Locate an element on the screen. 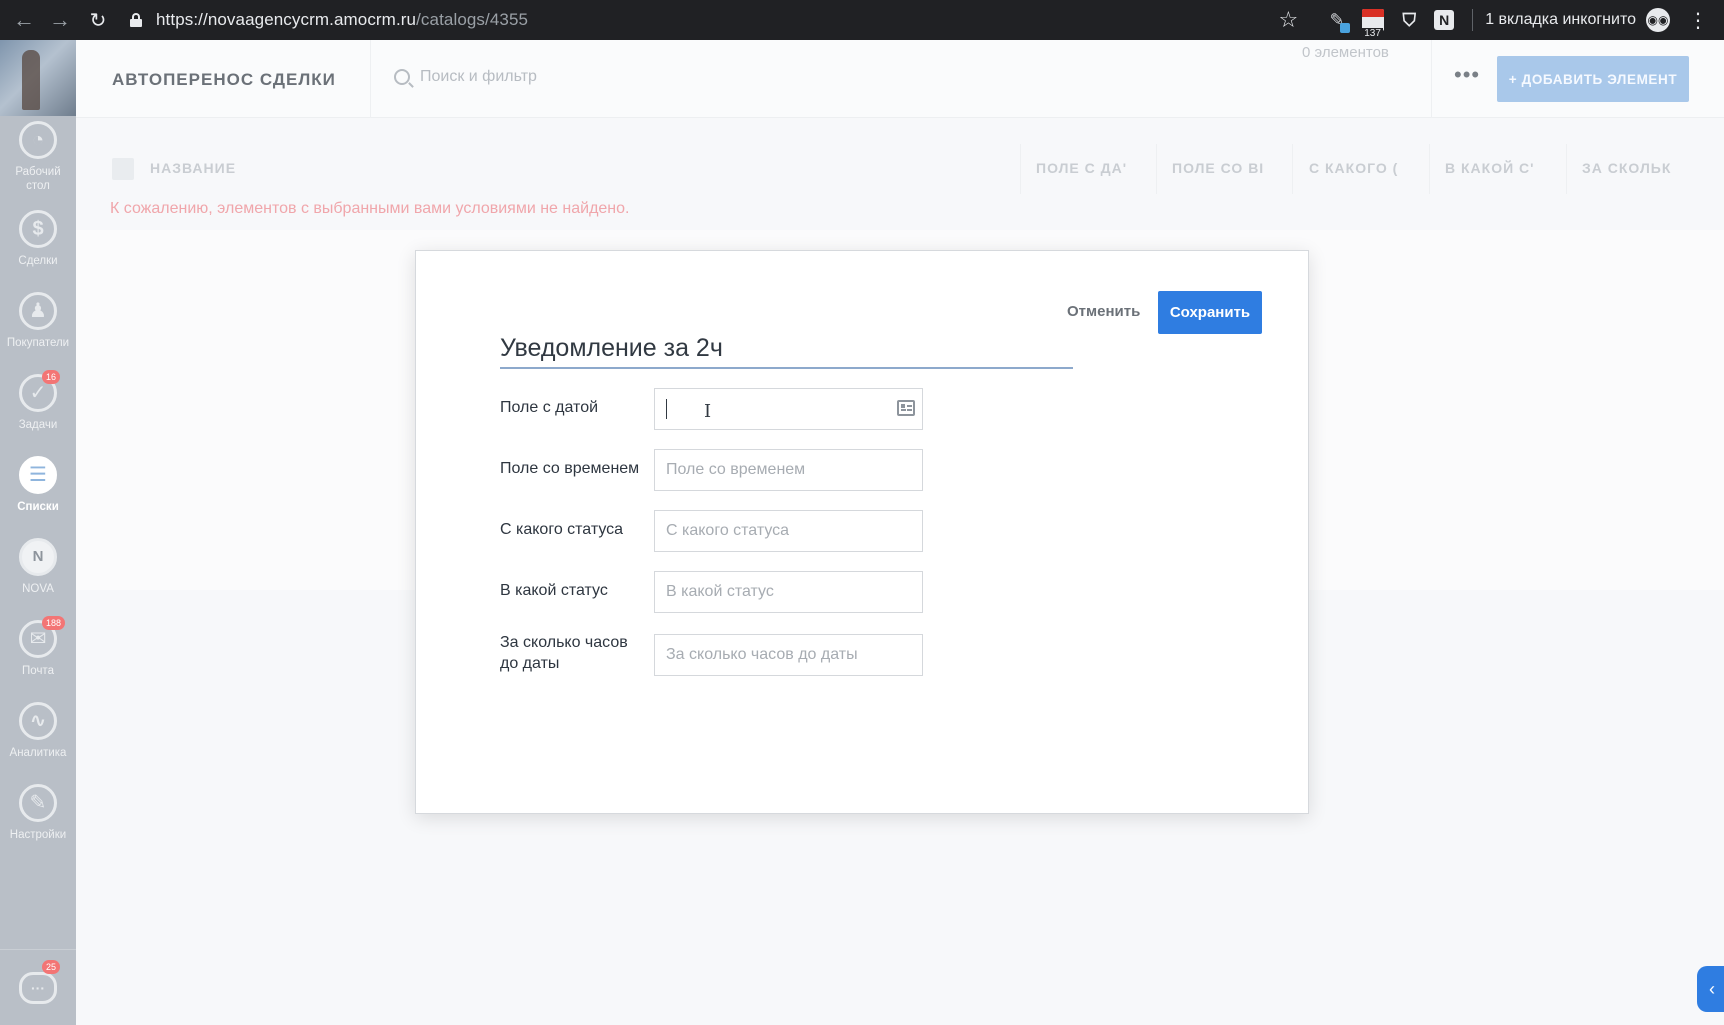 This screenshot has height=1025, width=1724. sidebar-item-settings: ✎ Настройки is located at coordinates (38, 813).